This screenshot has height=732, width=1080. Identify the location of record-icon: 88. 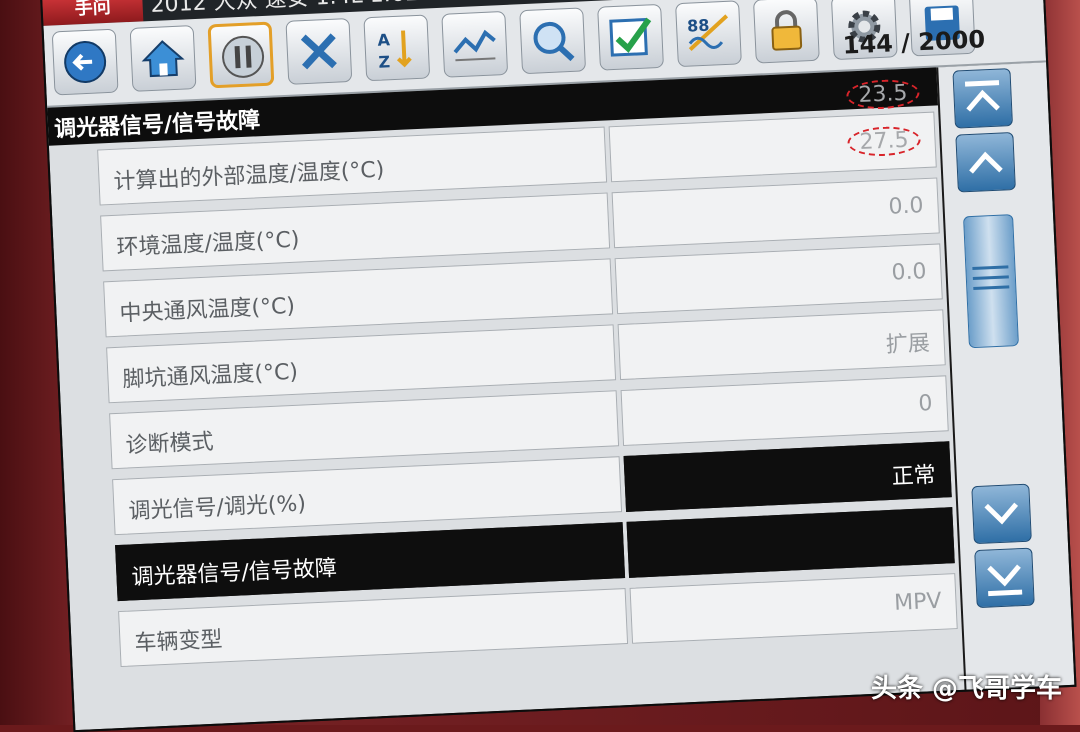
(708, 33).